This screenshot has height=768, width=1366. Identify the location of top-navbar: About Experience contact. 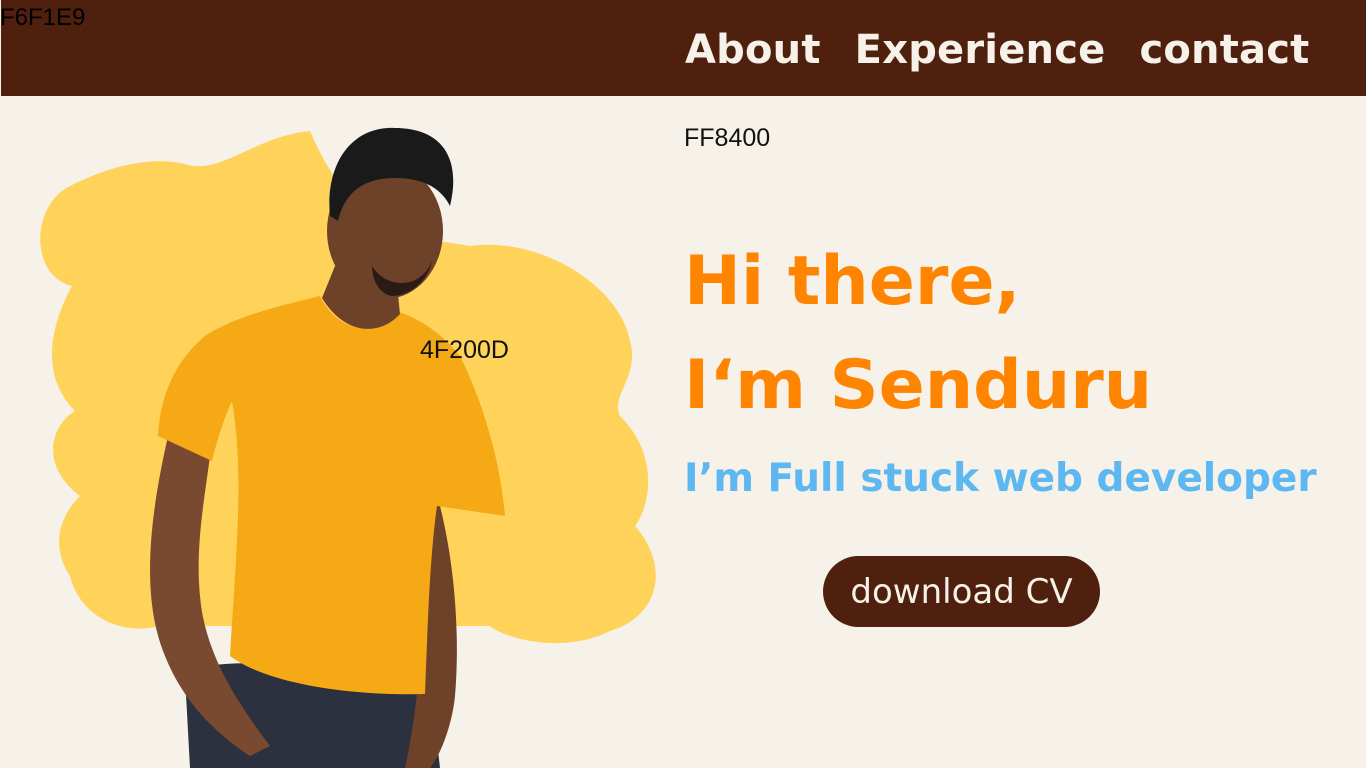
(683, 48).